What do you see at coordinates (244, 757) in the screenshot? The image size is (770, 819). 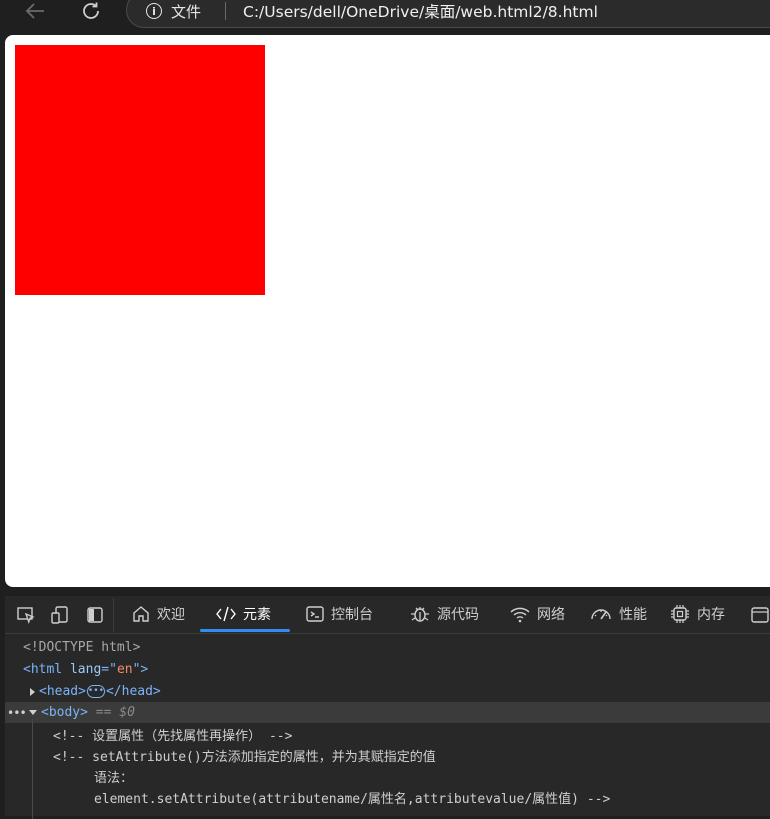 I see `comment-text: <!-- setAttribute()方法添加指定的属性，并为其赋指定的值` at bounding box center [244, 757].